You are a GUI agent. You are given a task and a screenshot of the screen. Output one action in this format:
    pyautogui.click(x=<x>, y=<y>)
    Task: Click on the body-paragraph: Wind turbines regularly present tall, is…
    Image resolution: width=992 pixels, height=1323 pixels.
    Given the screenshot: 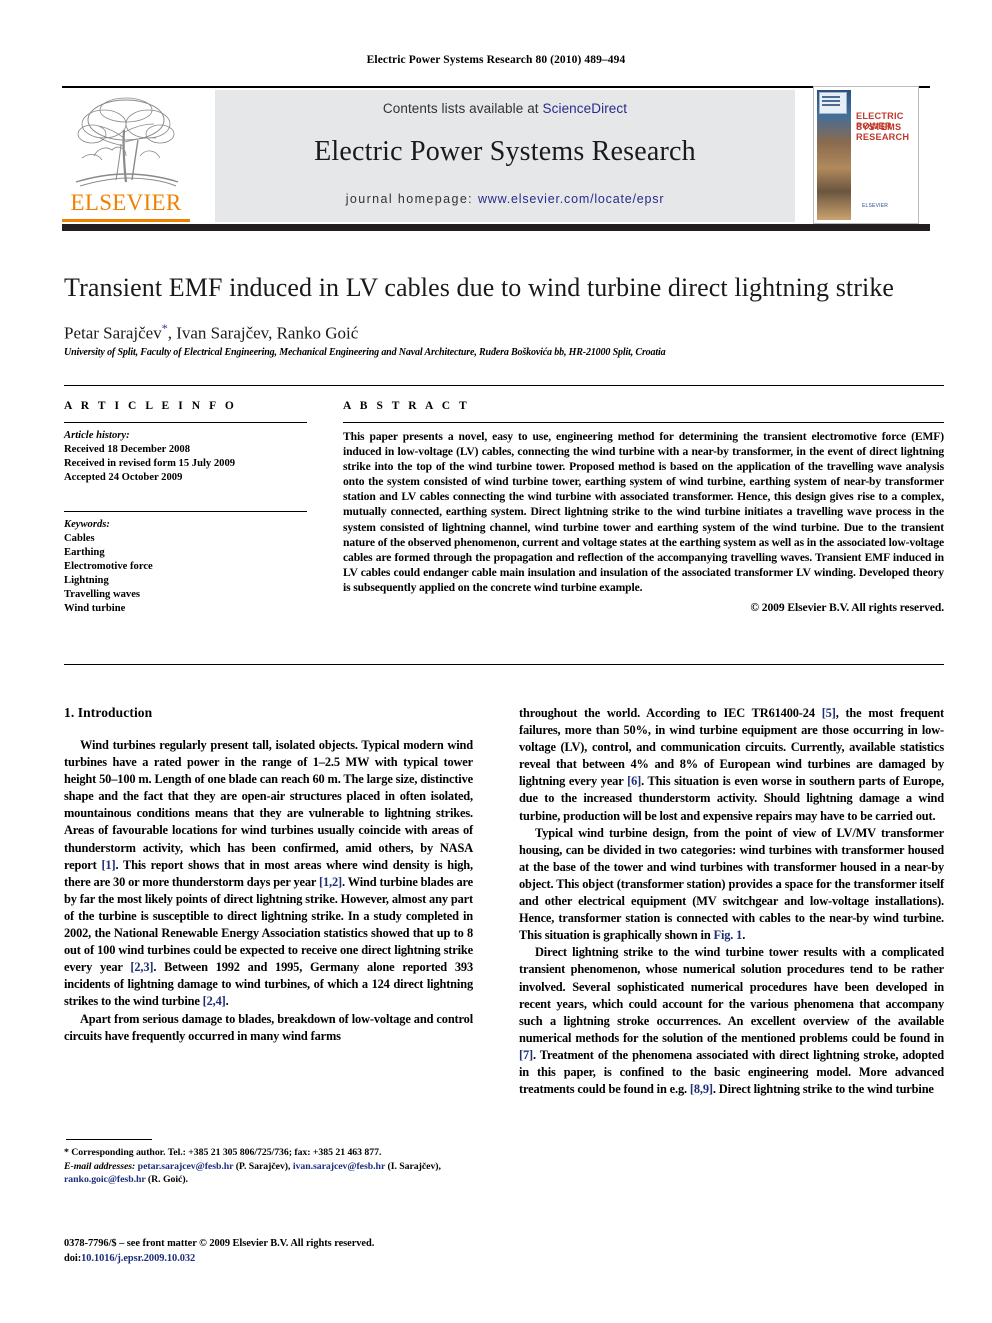 What is the action you would take?
    pyautogui.click(x=268, y=874)
    